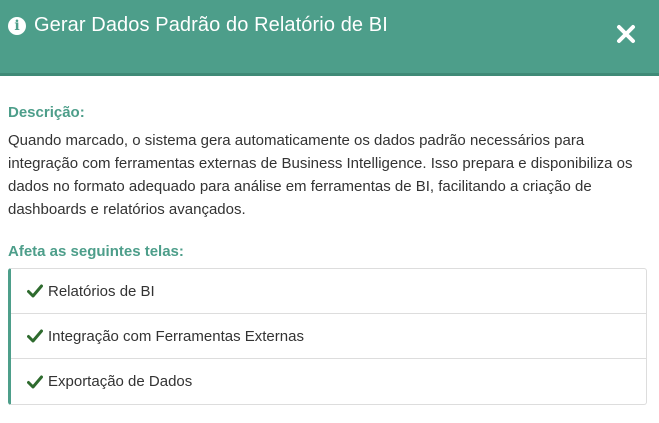 The height and width of the screenshot is (423, 659). Describe the element at coordinates (328, 291) in the screenshot. I see `list-item: Relatórios de BI` at that location.